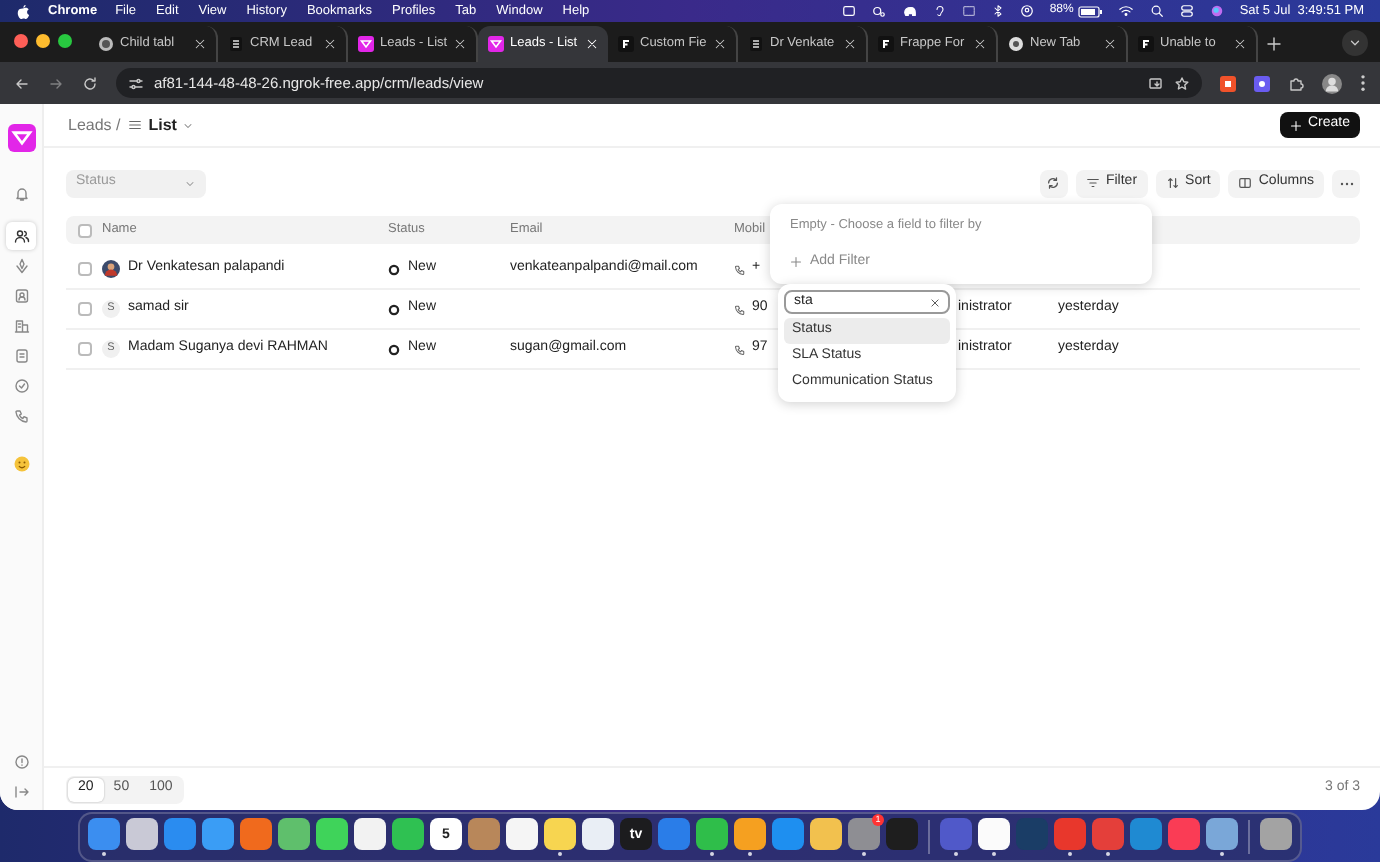 The height and width of the screenshot is (862, 1380). I want to click on tab-search-button, so click(1355, 43).